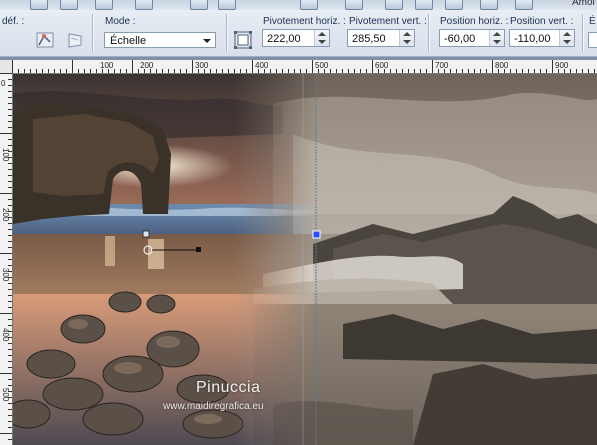 The width and height of the screenshot is (597, 445). What do you see at coordinates (442, 65) in the screenshot?
I see `ruler-mark: 700` at bounding box center [442, 65].